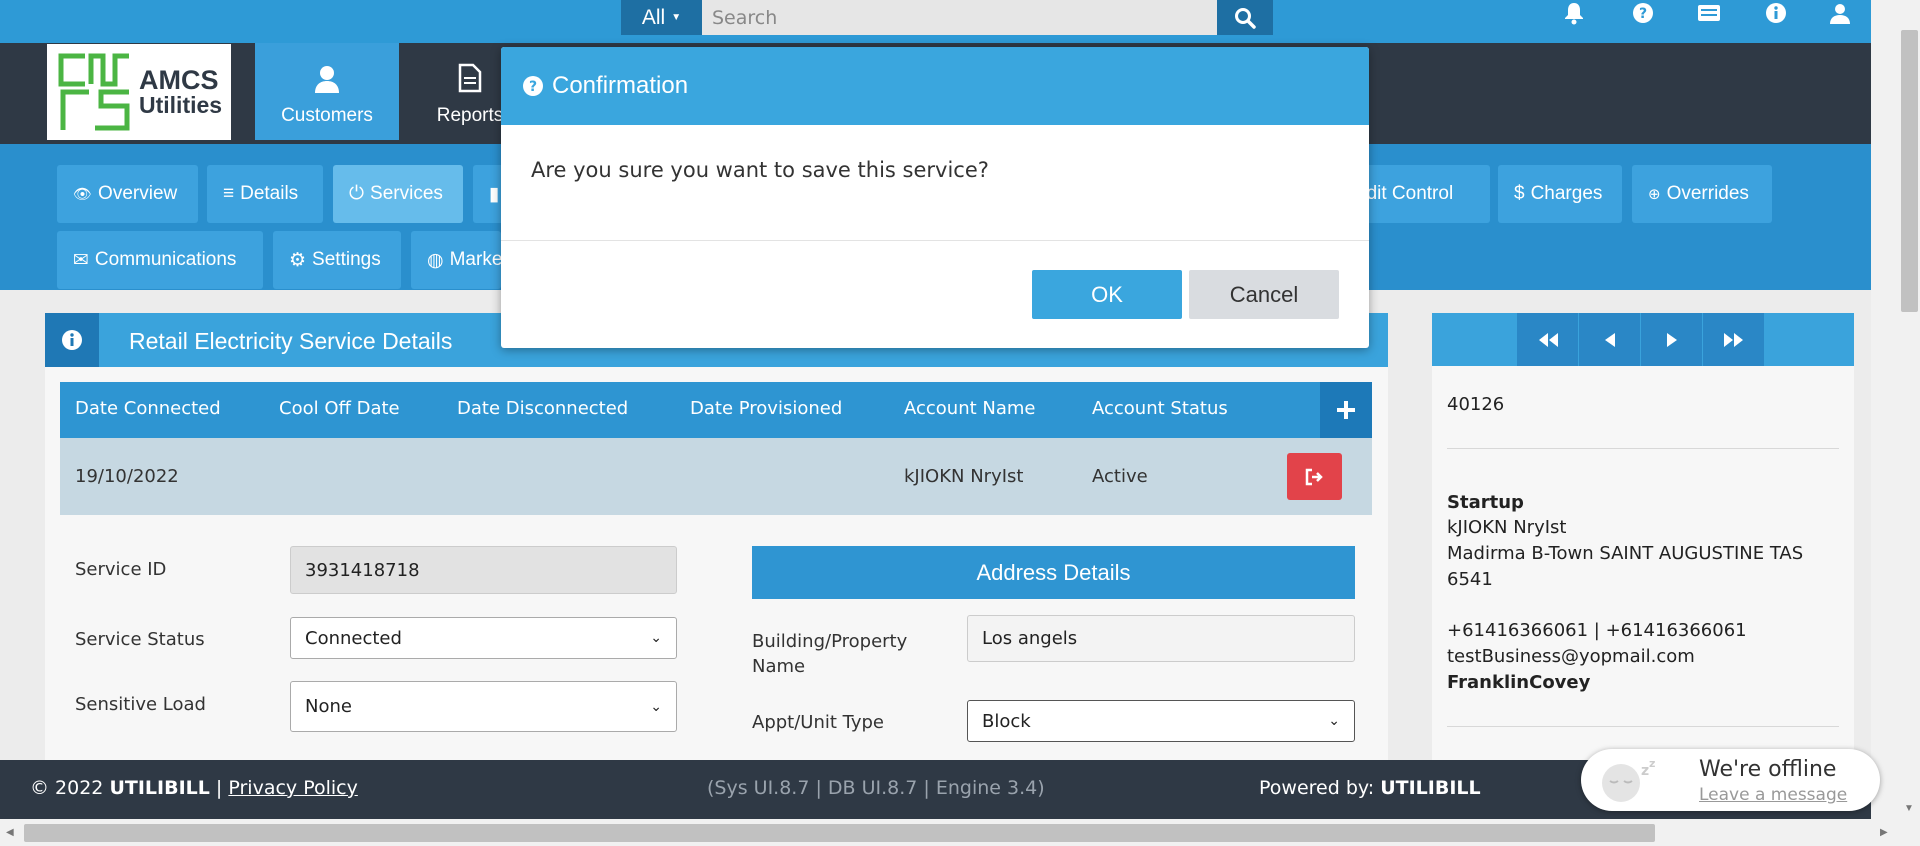 The height and width of the screenshot is (846, 1920). I want to click on customer-address-line1: Madirma B-Town SAINT AUGUSTINE TAS, so click(1625, 553).